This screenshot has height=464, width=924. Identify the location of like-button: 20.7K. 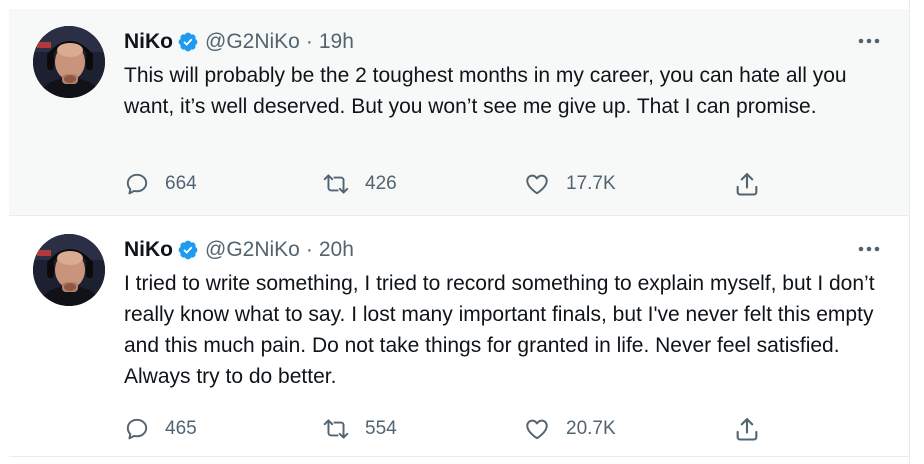
(569, 429).